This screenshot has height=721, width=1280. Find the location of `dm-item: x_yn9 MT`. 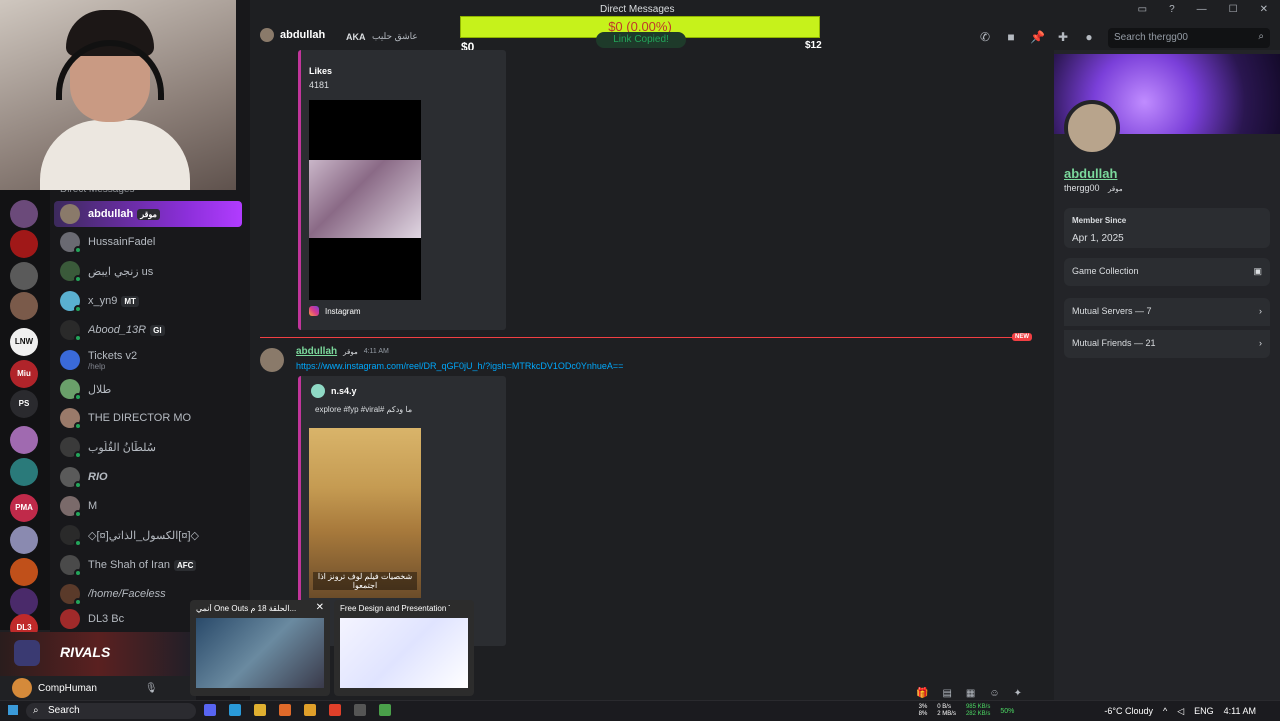

dm-item: x_yn9 MT is located at coordinates (148, 301).